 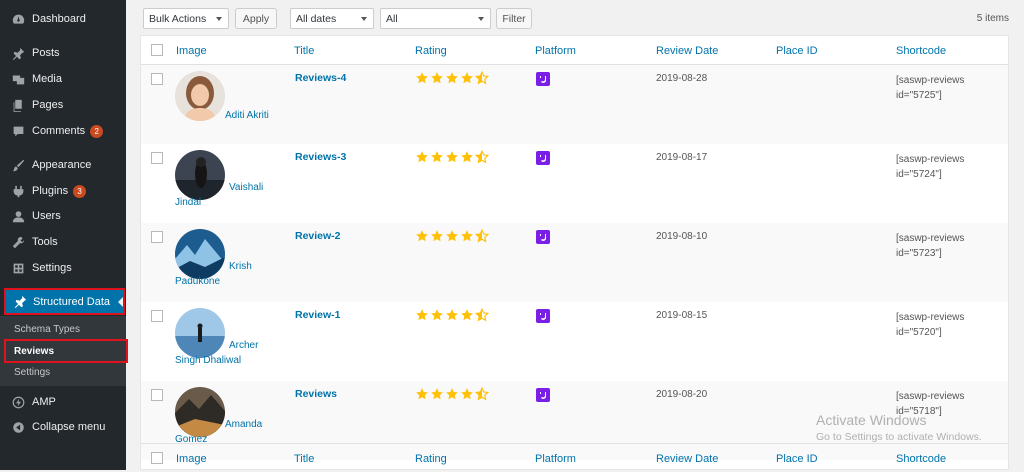 I want to click on shortcode-line: id="5724"], so click(x=919, y=174).